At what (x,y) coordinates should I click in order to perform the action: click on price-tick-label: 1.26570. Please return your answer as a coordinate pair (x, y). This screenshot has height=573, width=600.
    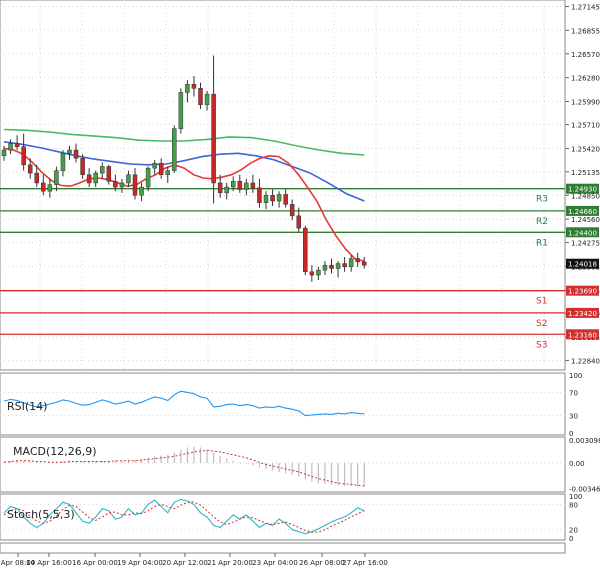
    Looking at the image, I should click on (585, 55).